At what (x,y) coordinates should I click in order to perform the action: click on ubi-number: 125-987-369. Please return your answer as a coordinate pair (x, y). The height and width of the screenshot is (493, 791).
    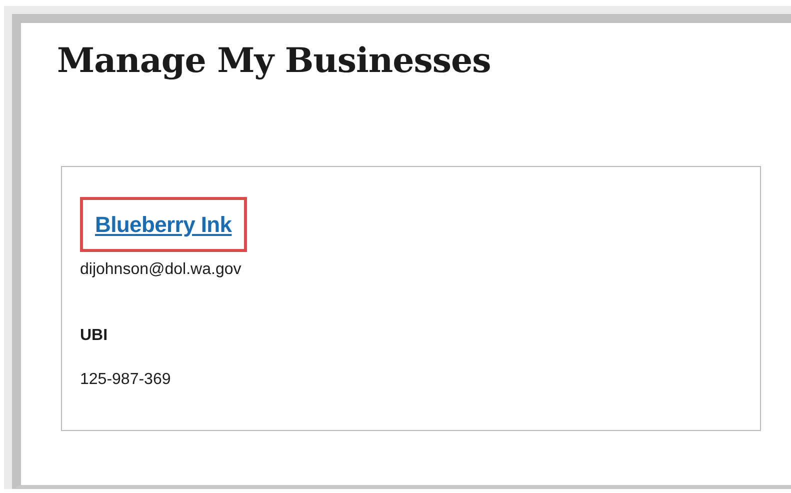
    Looking at the image, I should click on (126, 380).